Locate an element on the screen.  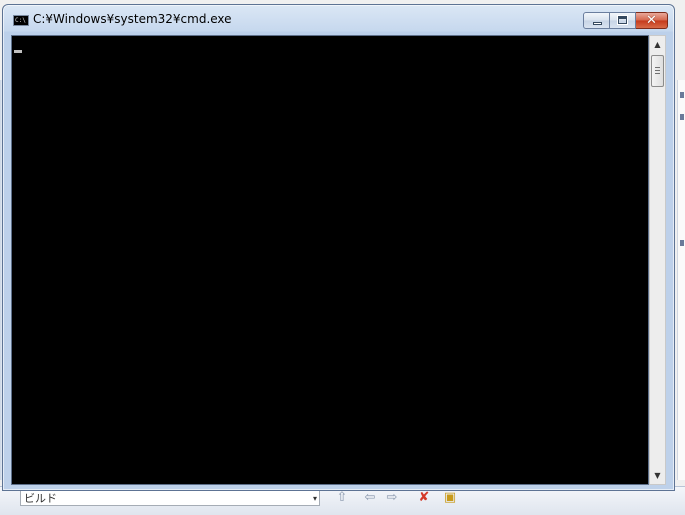
maximize-button is located at coordinates (623, 20).